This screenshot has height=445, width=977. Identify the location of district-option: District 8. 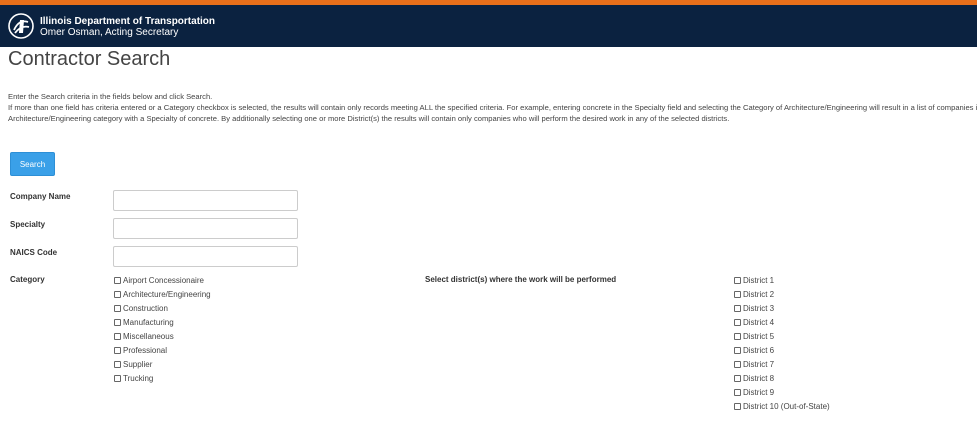
(782, 378).